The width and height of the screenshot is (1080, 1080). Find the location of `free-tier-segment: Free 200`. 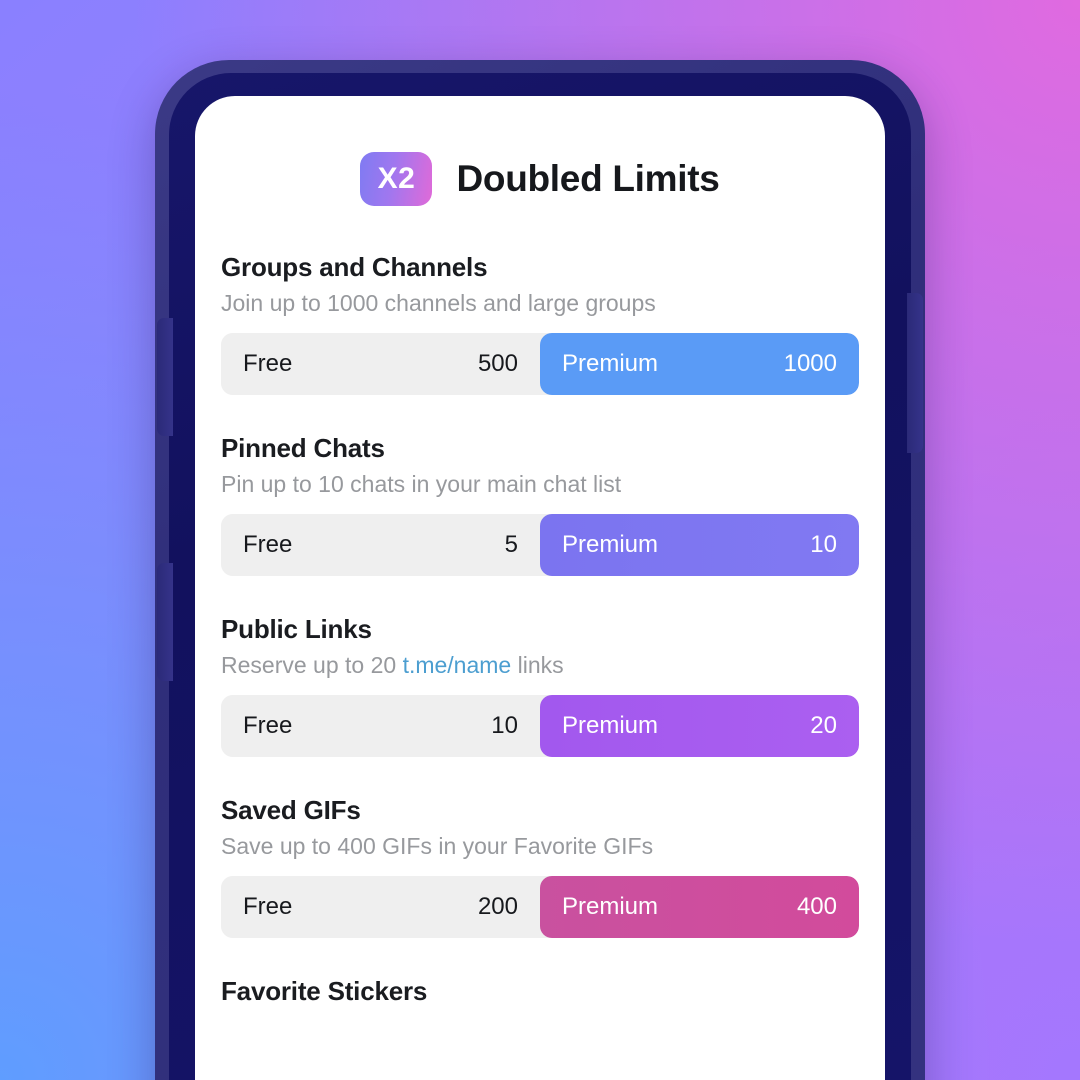

free-tier-segment: Free 200 is located at coordinates (380, 907).